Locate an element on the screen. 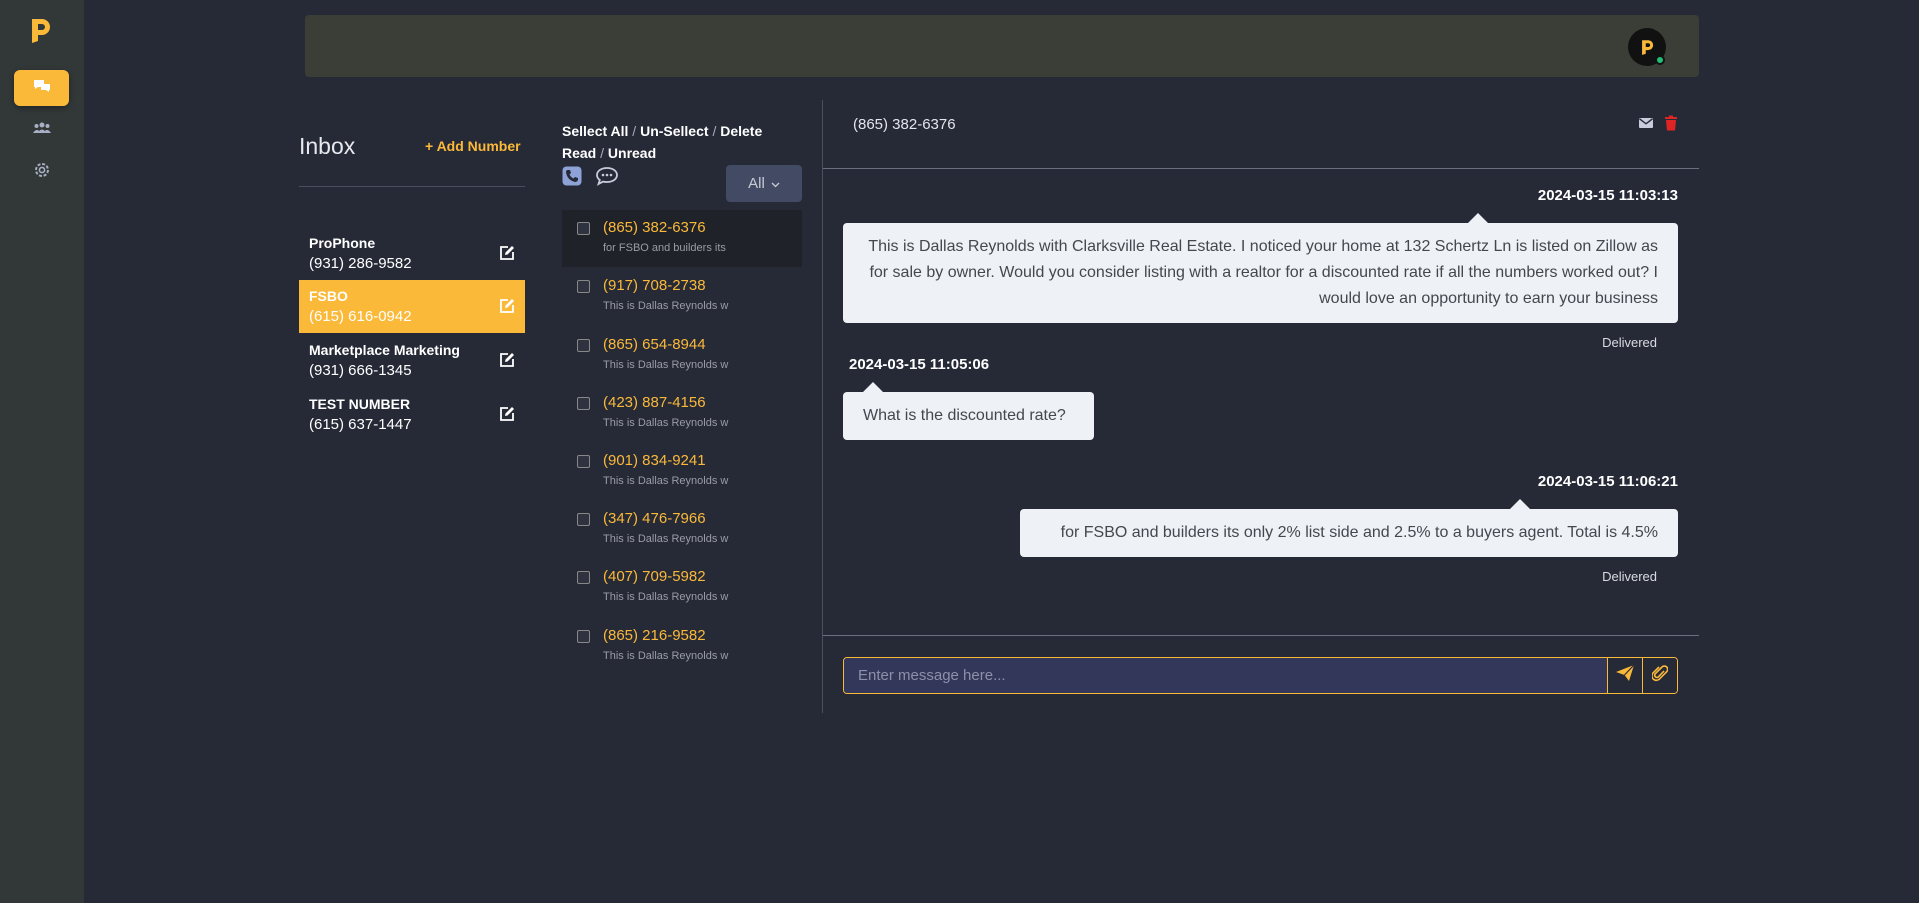 The width and height of the screenshot is (1919, 903). send-button is located at coordinates (1624, 675).